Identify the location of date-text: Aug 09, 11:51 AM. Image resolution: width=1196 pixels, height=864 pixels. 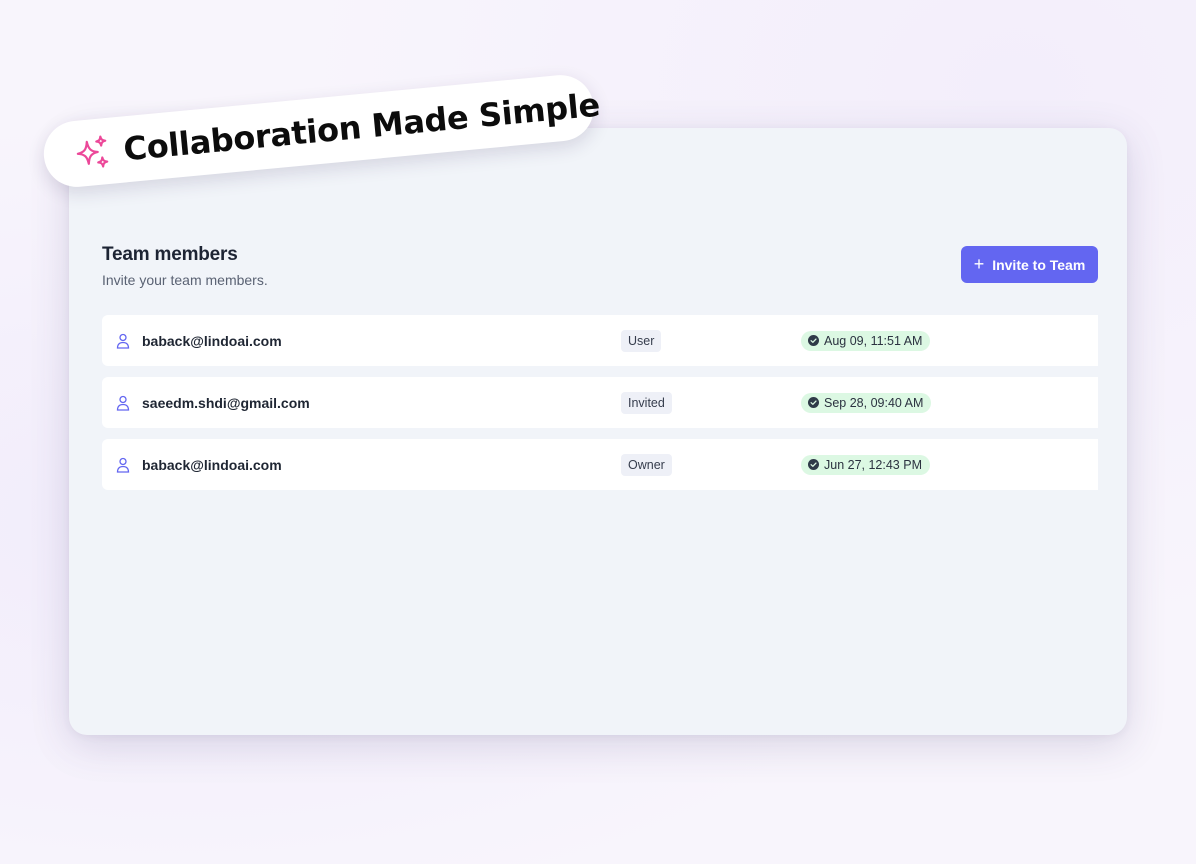
(873, 340).